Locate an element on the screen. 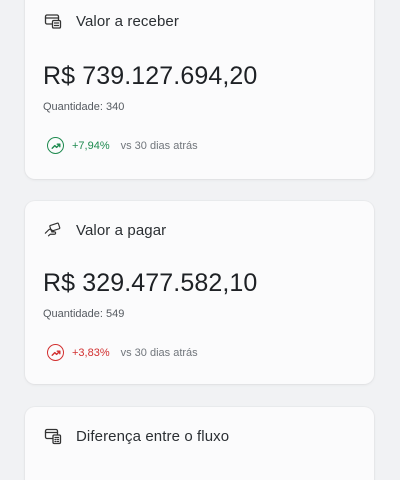  card-title: Diferença entre o fluxo is located at coordinates (153, 436).